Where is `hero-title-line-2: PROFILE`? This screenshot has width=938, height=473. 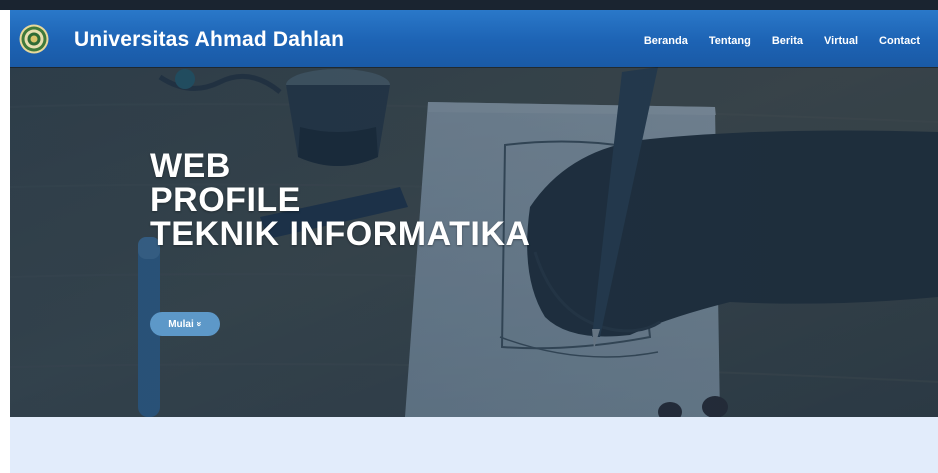
hero-title-line-2: PROFILE is located at coordinates (225, 200).